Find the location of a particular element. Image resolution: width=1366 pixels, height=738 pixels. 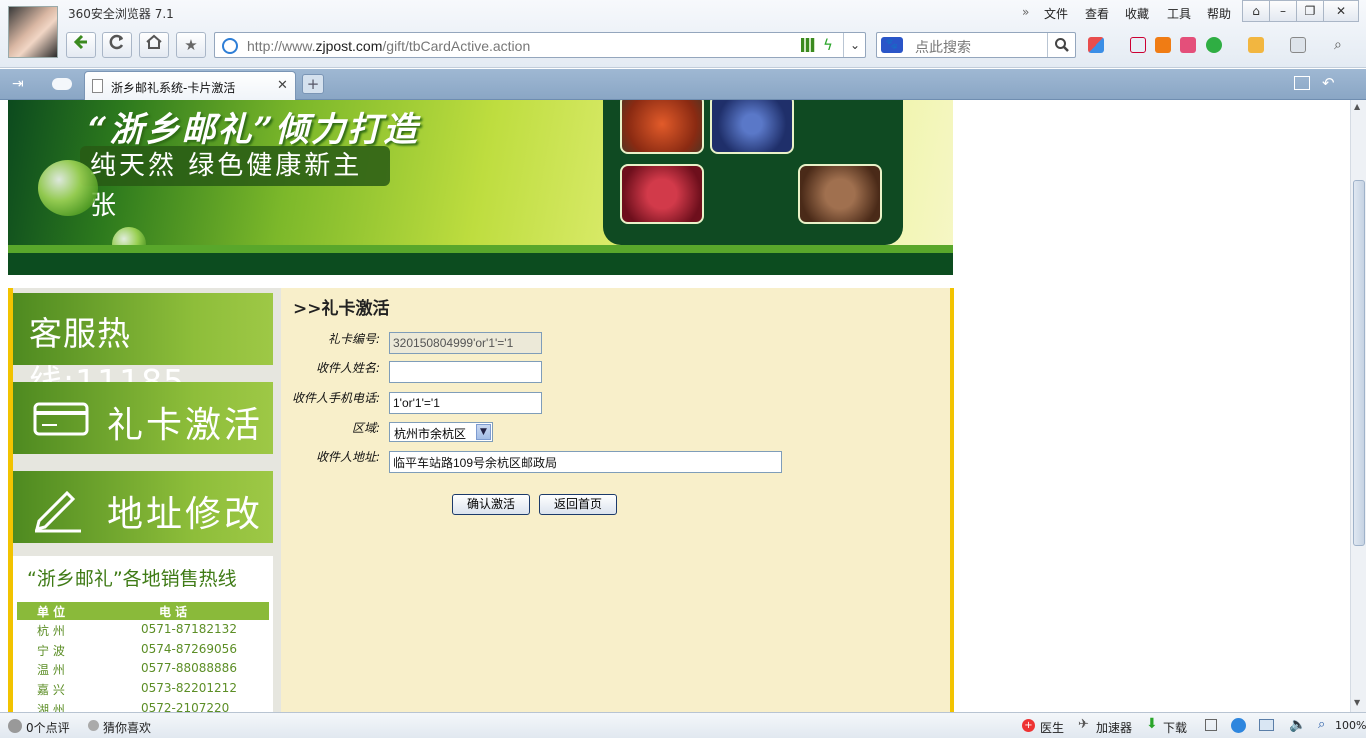

refresh-button is located at coordinates (117, 45).